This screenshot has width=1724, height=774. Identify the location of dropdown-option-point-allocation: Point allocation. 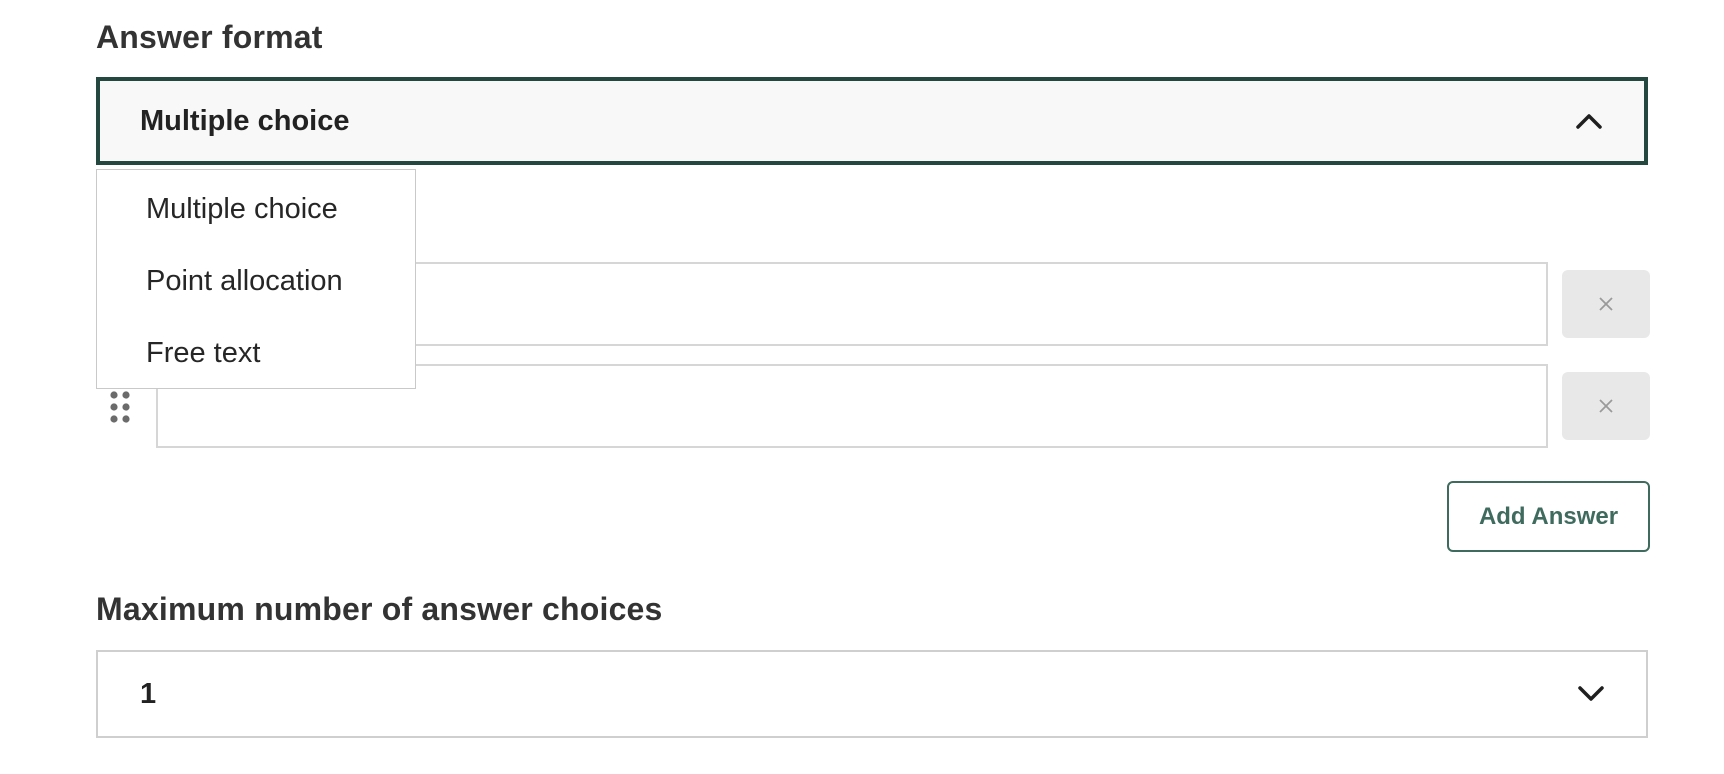
(244, 281).